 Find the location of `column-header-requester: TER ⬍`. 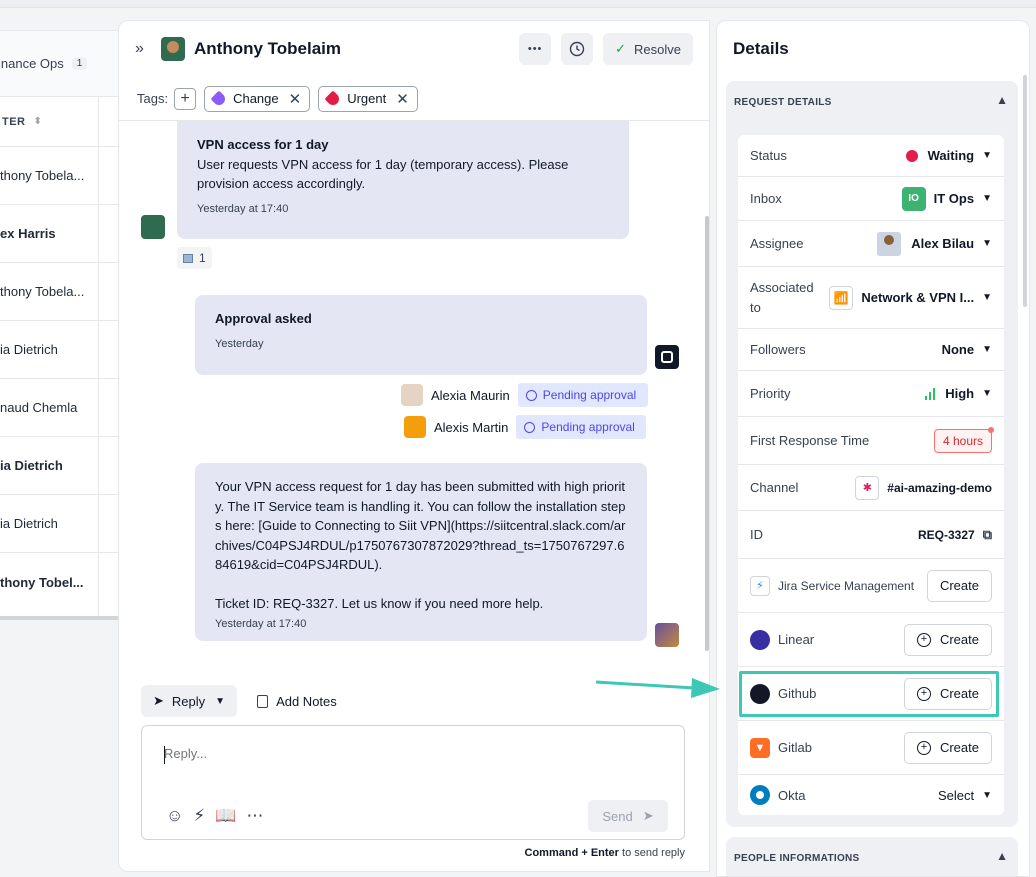

column-header-requester: TER ⬍ is located at coordinates (59, 122).